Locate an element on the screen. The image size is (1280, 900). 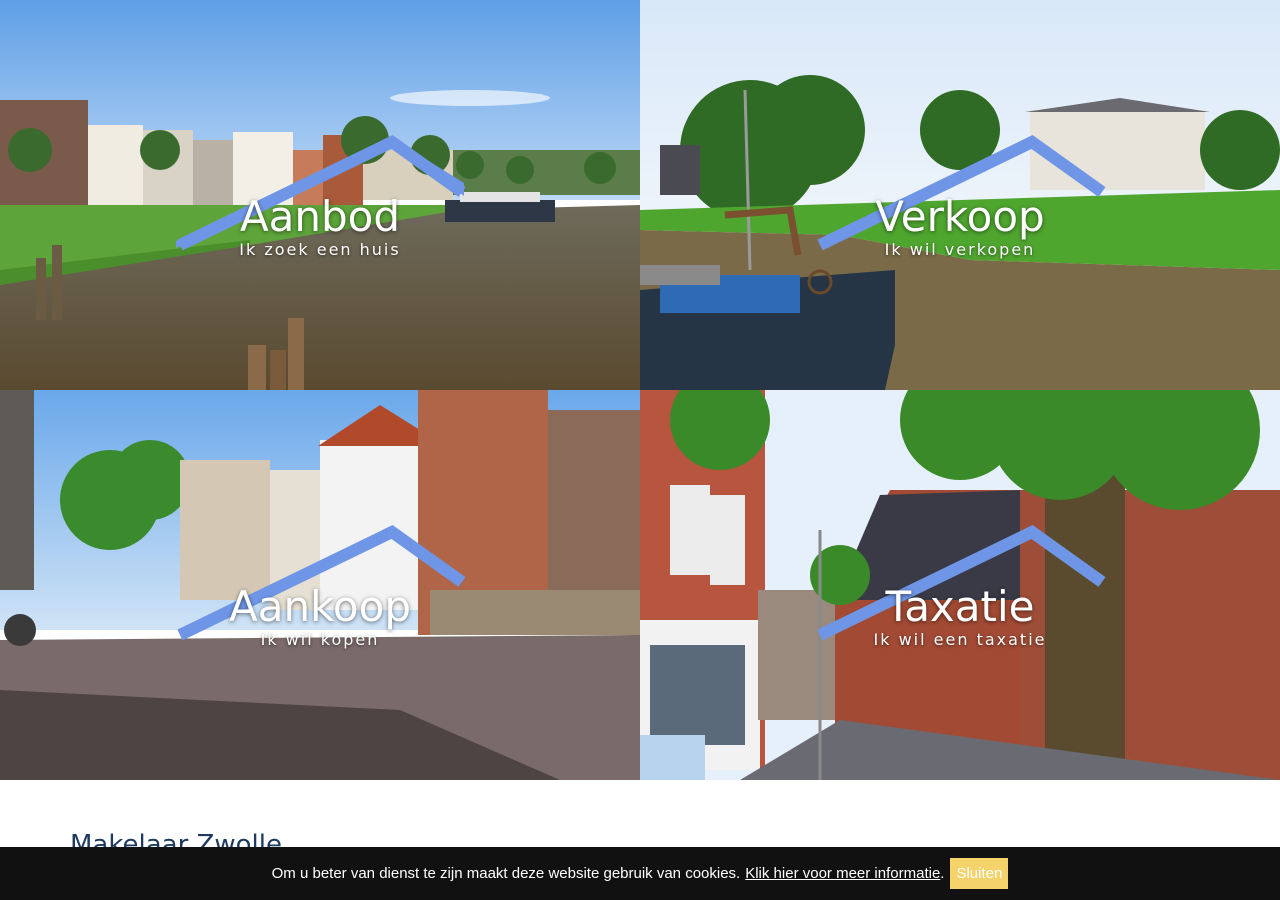
tile-subtitle: Ik zoek een huis is located at coordinates (320, 249).